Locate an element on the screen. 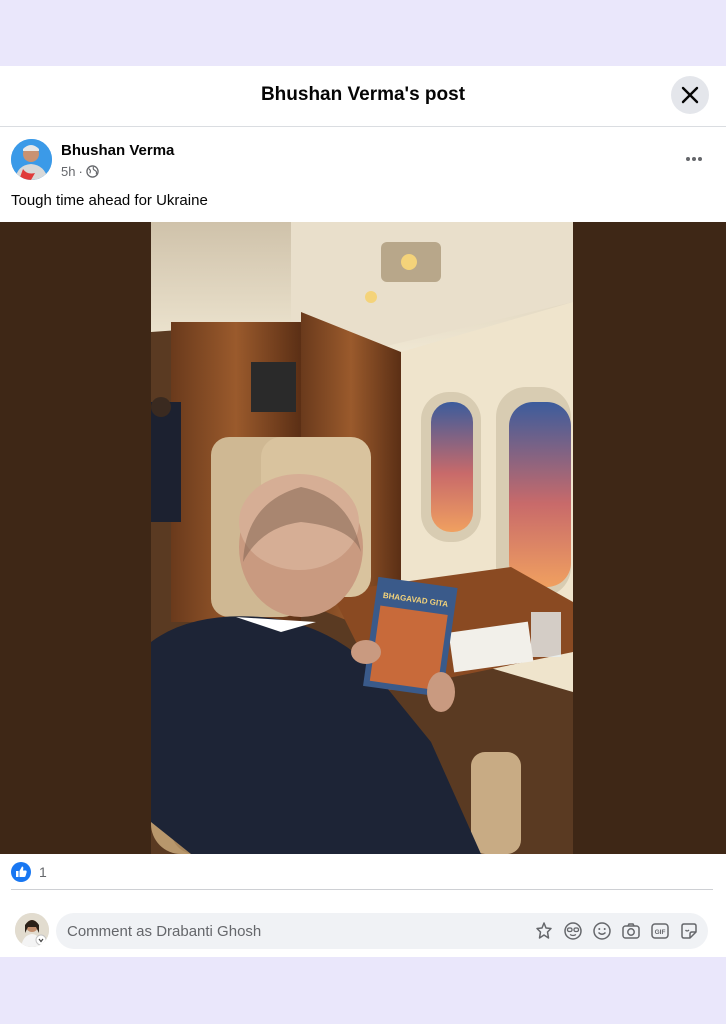  gif-icon: GIF is located at coordinates (660, 931).